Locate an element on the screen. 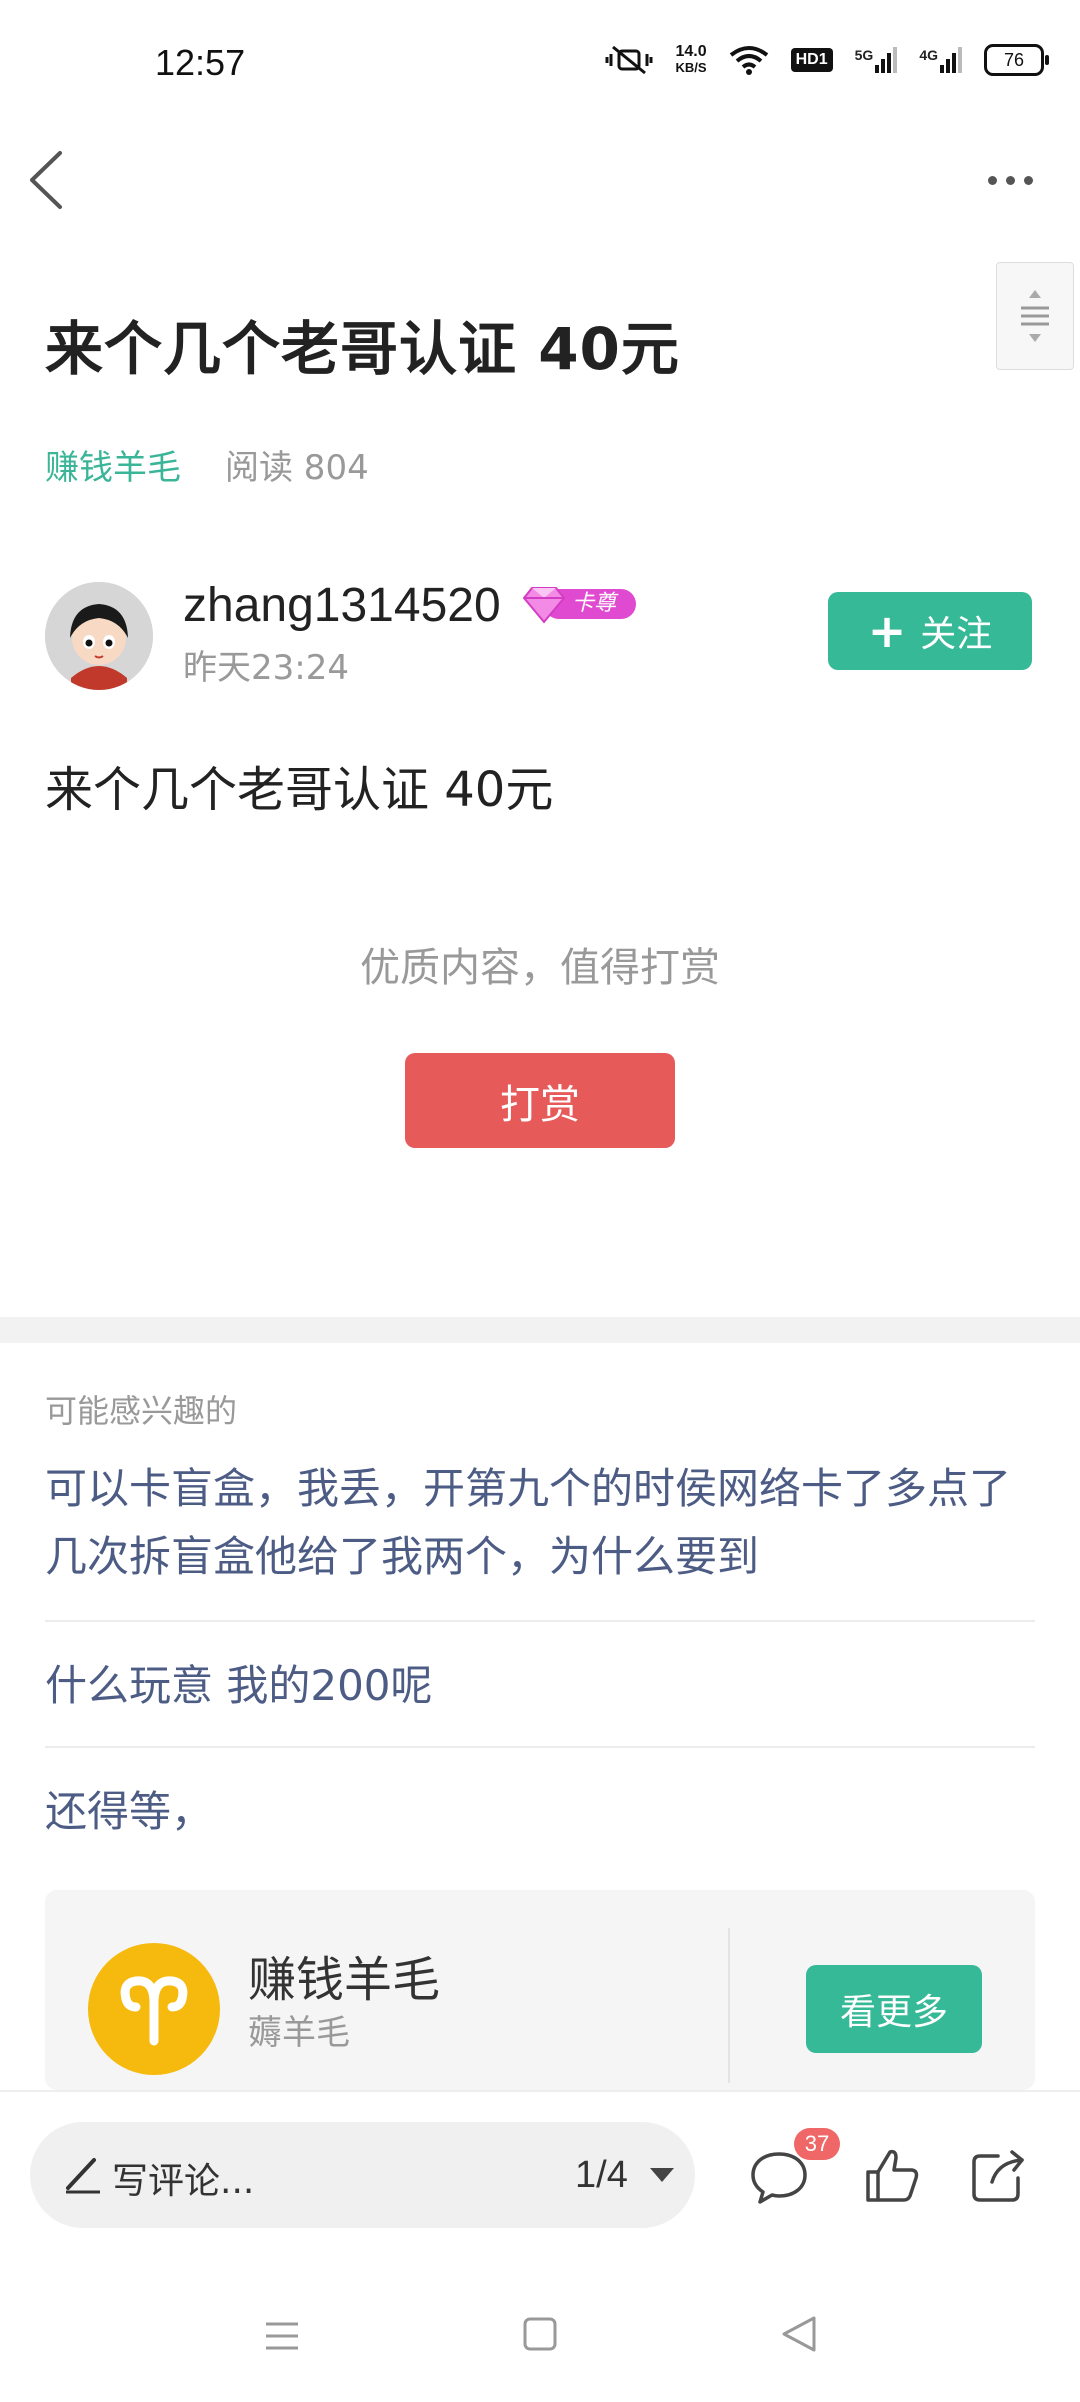  wifi-icon is located at coordinates (748, 60).